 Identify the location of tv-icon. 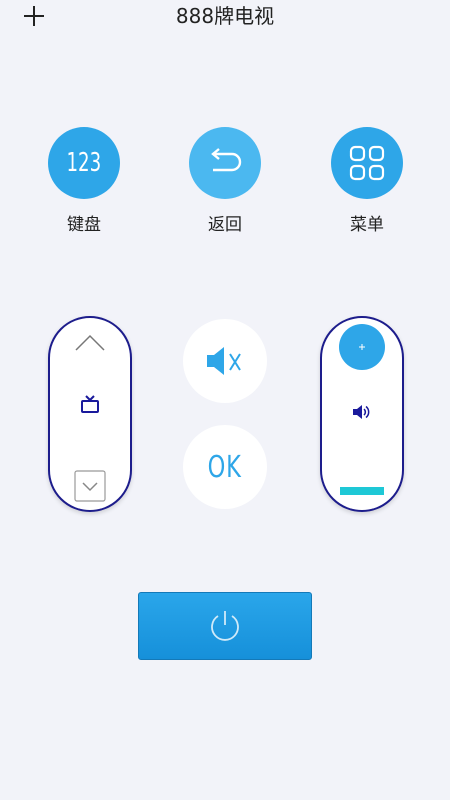
(90, 404).